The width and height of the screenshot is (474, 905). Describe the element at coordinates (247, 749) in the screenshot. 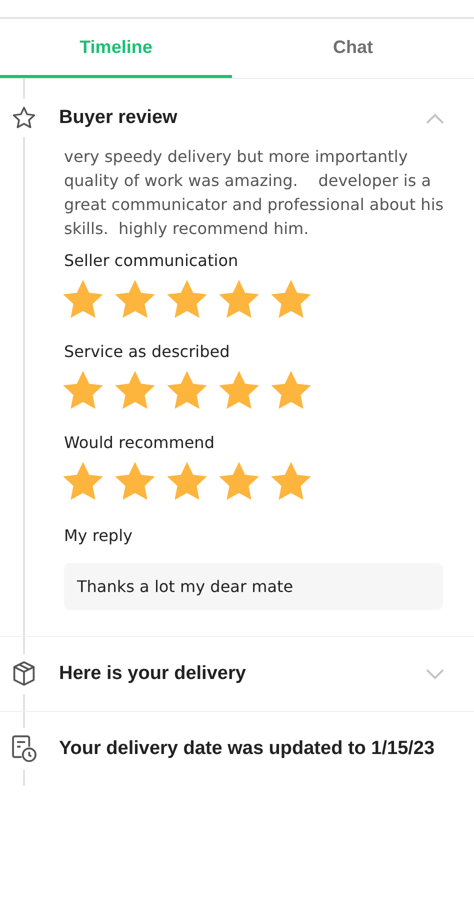

I see `event-title: Your delivery date was updated to 1/15/23` at that location.